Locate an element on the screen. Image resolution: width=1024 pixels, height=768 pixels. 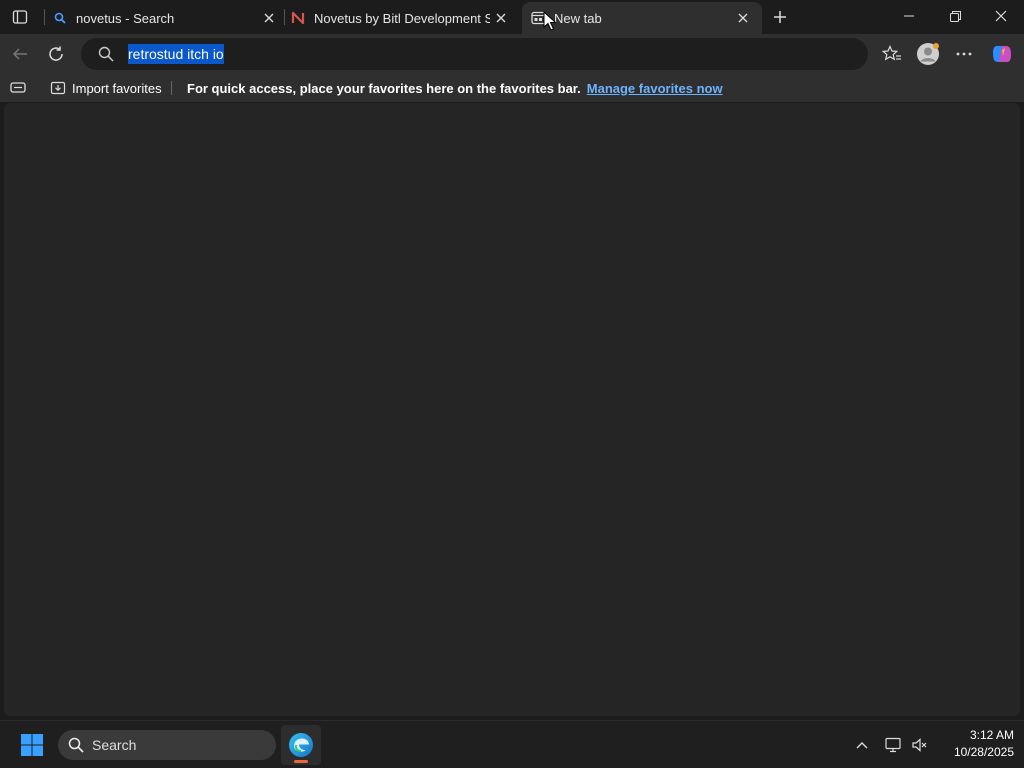
favorites-button is located at coordinates (892, 54).